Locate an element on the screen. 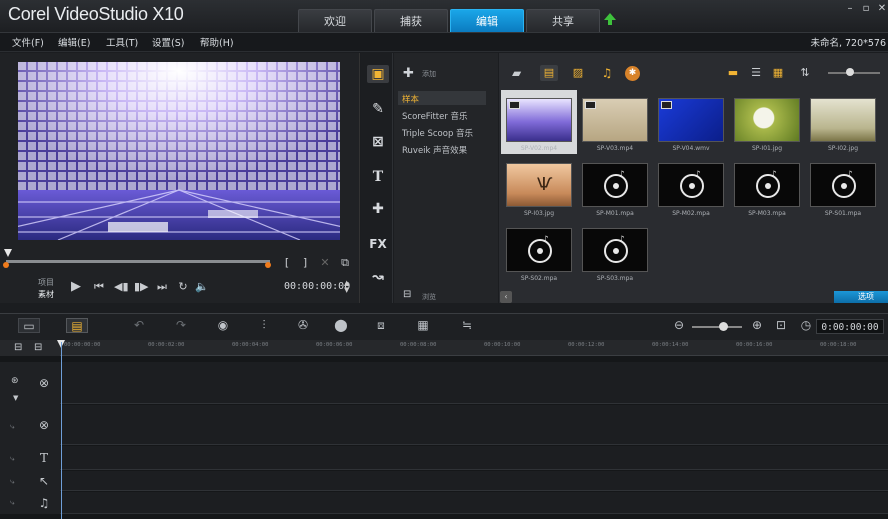  add-remove-chapter-icon: ⊟ is located at coordinates (38, 347).